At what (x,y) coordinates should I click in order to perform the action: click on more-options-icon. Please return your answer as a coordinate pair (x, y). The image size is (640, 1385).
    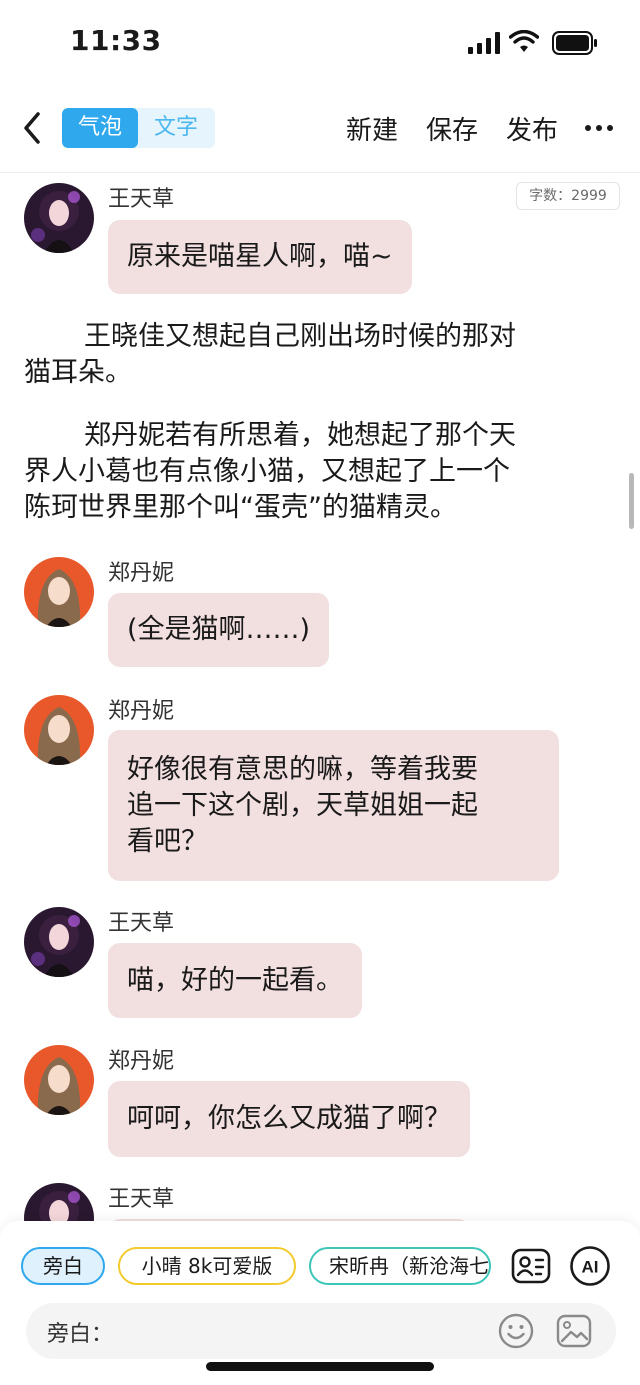
    Looking at the image, I should click on (599, 128).